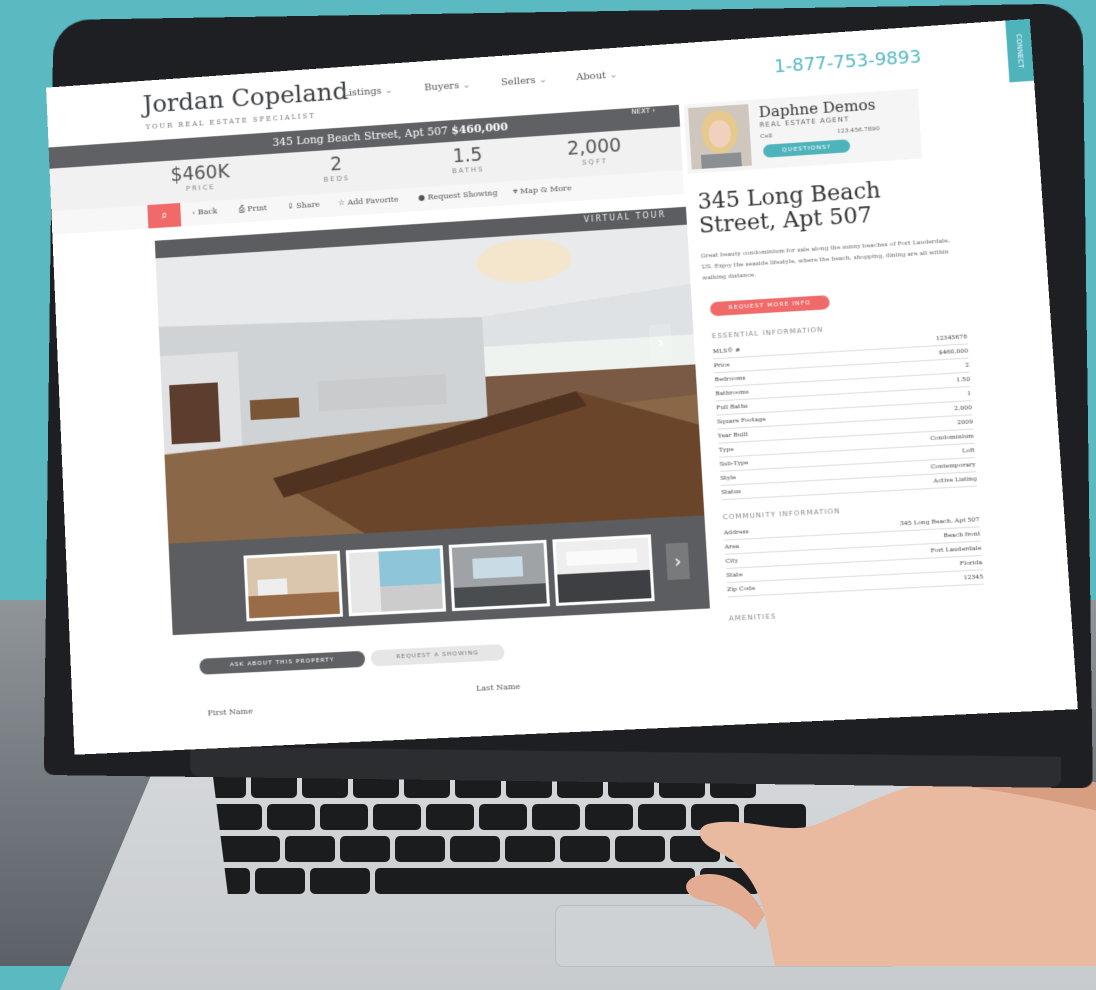 The image size is (1096, 990). I want to click on tool-label: Print, so click(257, 208).